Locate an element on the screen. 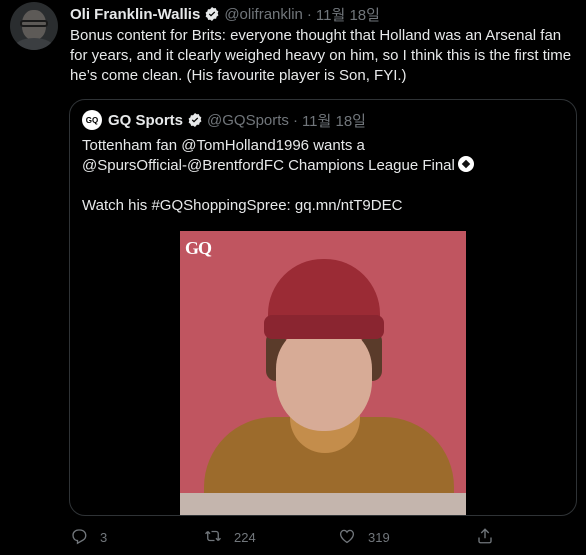  like-button: 319 is located at coordinates (364, 537).